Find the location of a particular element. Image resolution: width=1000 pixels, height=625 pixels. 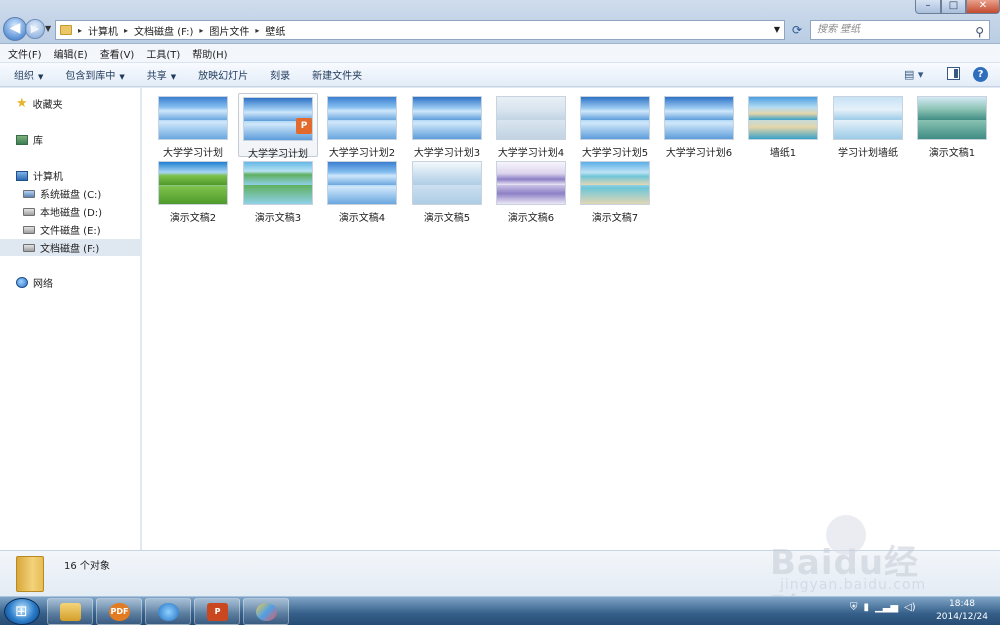

file-item: 演示文稿6 is located at coordinates (531, 191).